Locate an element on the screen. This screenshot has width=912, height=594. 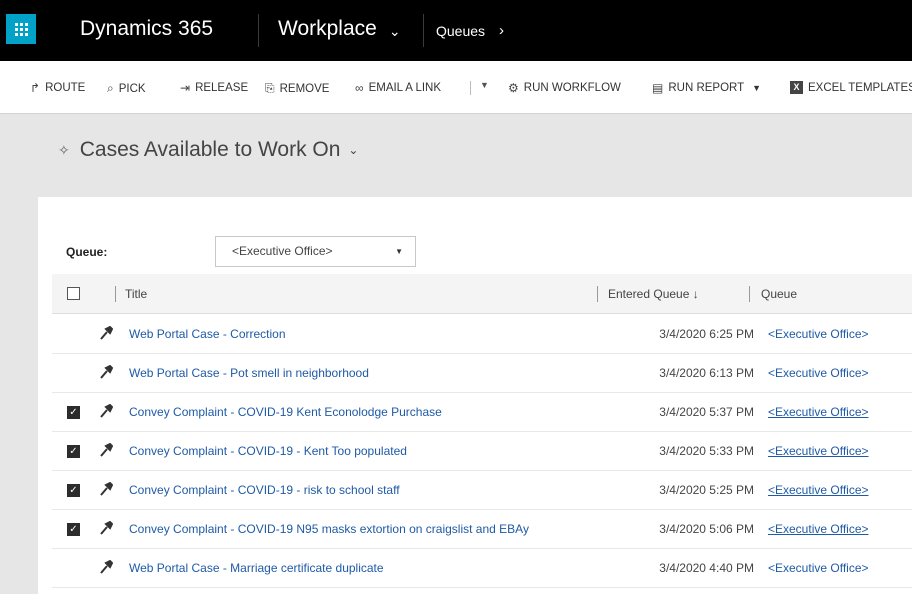
email-link-label: EMAIL A LINK is located at coordinates (405, 88).